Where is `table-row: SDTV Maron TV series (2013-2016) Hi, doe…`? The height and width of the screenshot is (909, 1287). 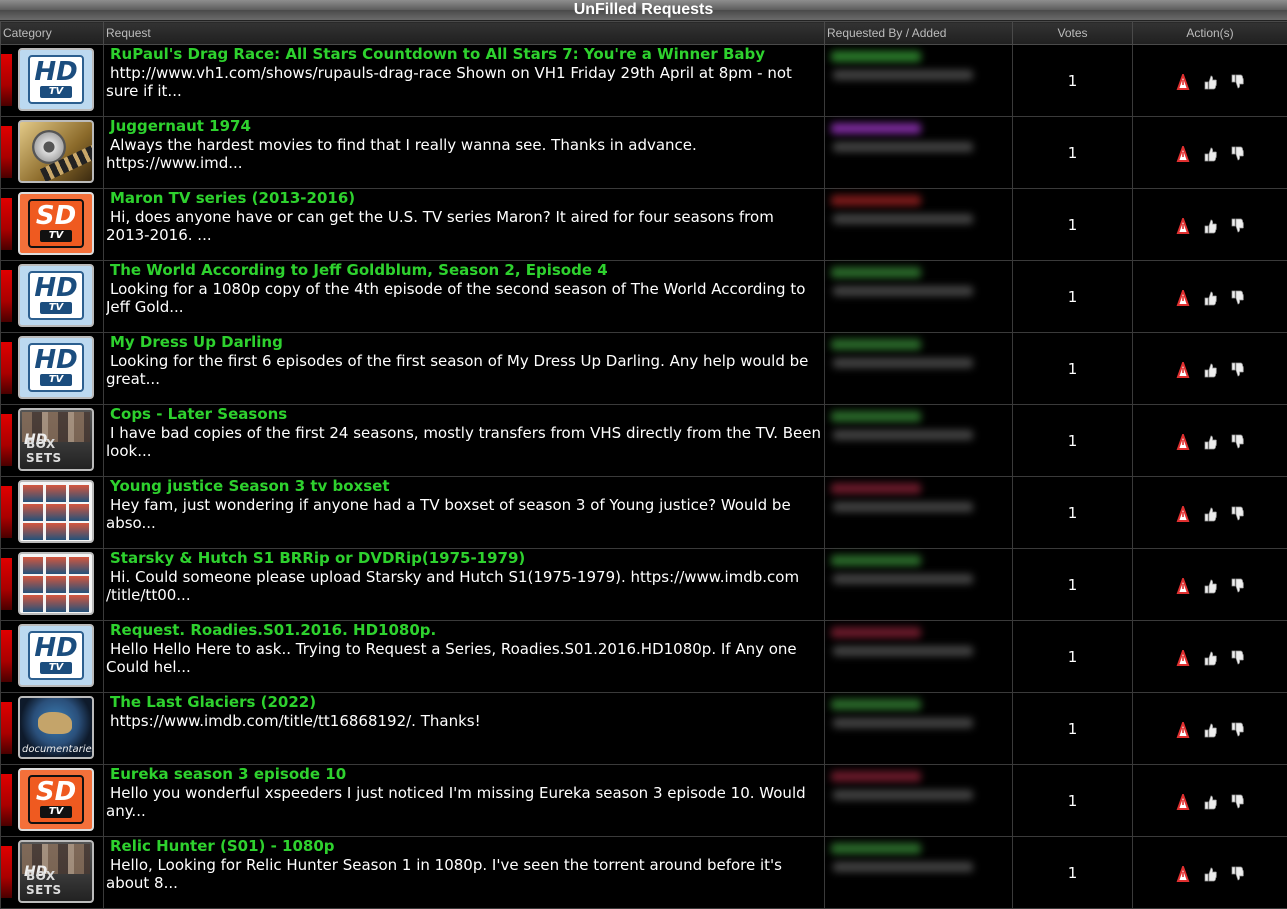
table-row: SDTV Maron TV series (2013-2016) Hi, doe… is located at coordinates (644, 225).